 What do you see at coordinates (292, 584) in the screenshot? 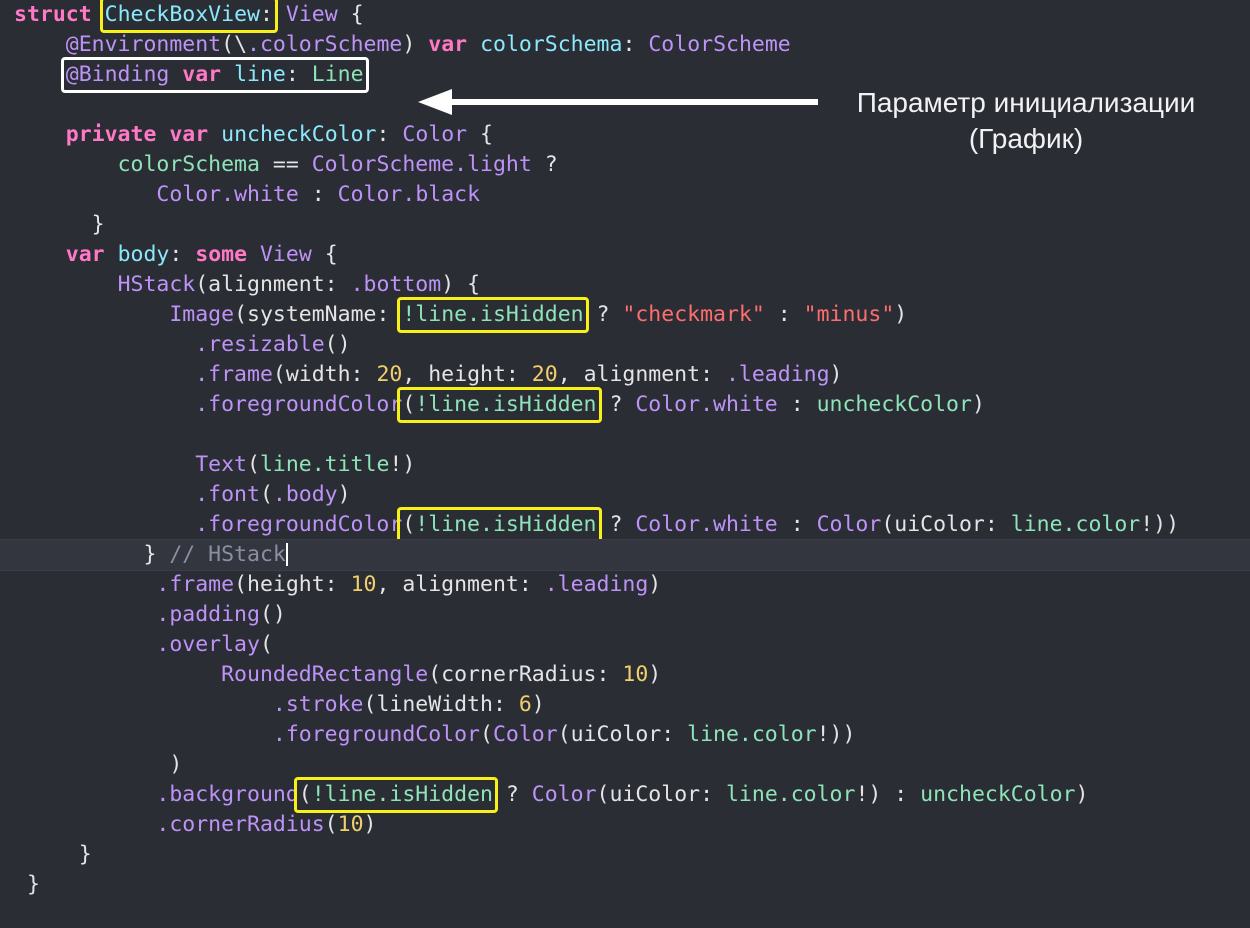
I see `token-arg-height2: (height:` at bounding box center [292, 584].